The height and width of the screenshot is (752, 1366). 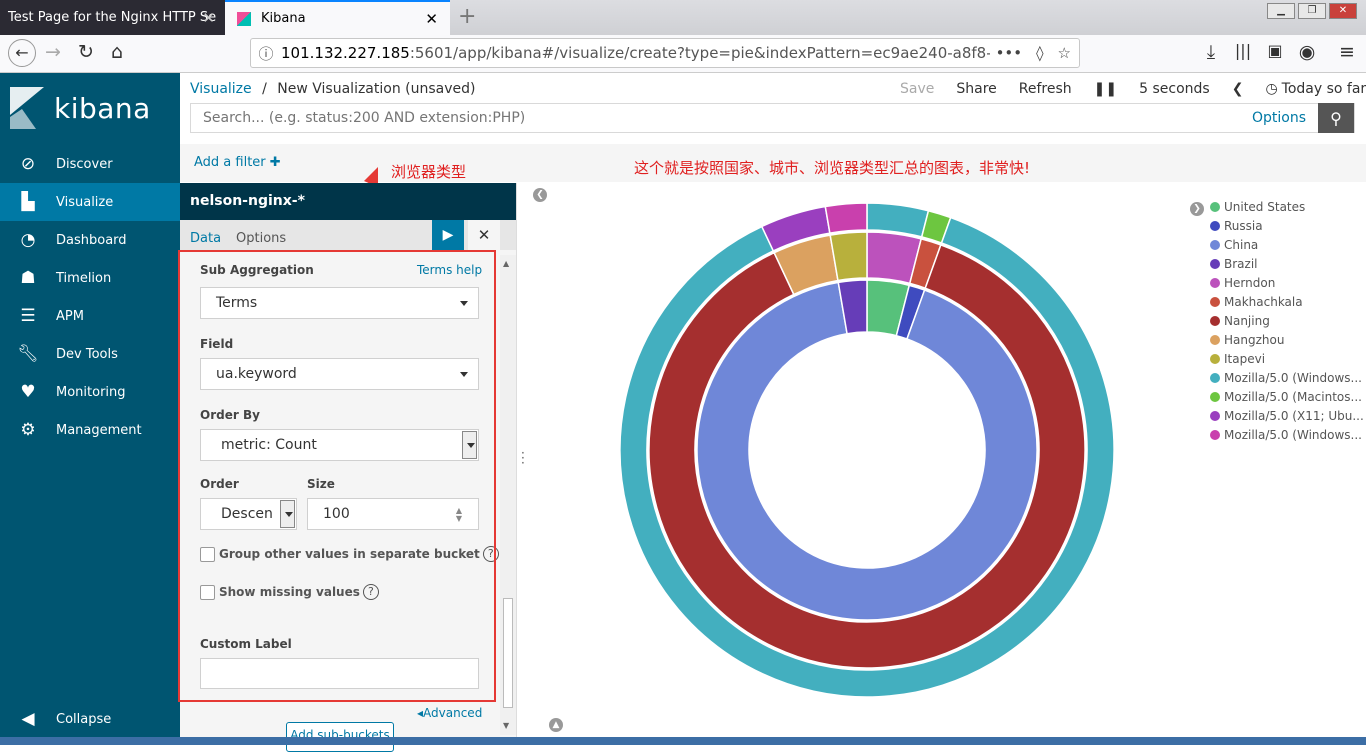 What do you see at coordinates (459, 515) in the screenshot?
I see `spinner-icon: ▲ ▼` at bounding box center [459, 515].